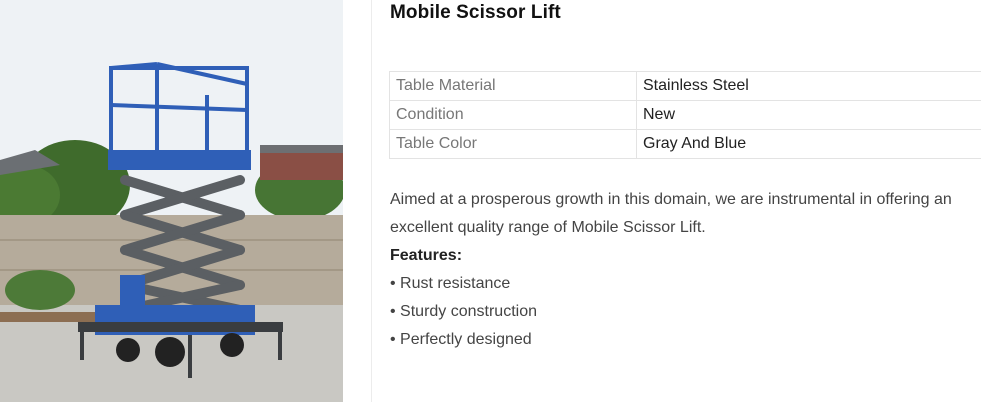 The width and height of the screenshot is (981, 402). Describe the element at coordinates (513, 86) in the screenshot. I see `spec-label: Table Material` at that location.